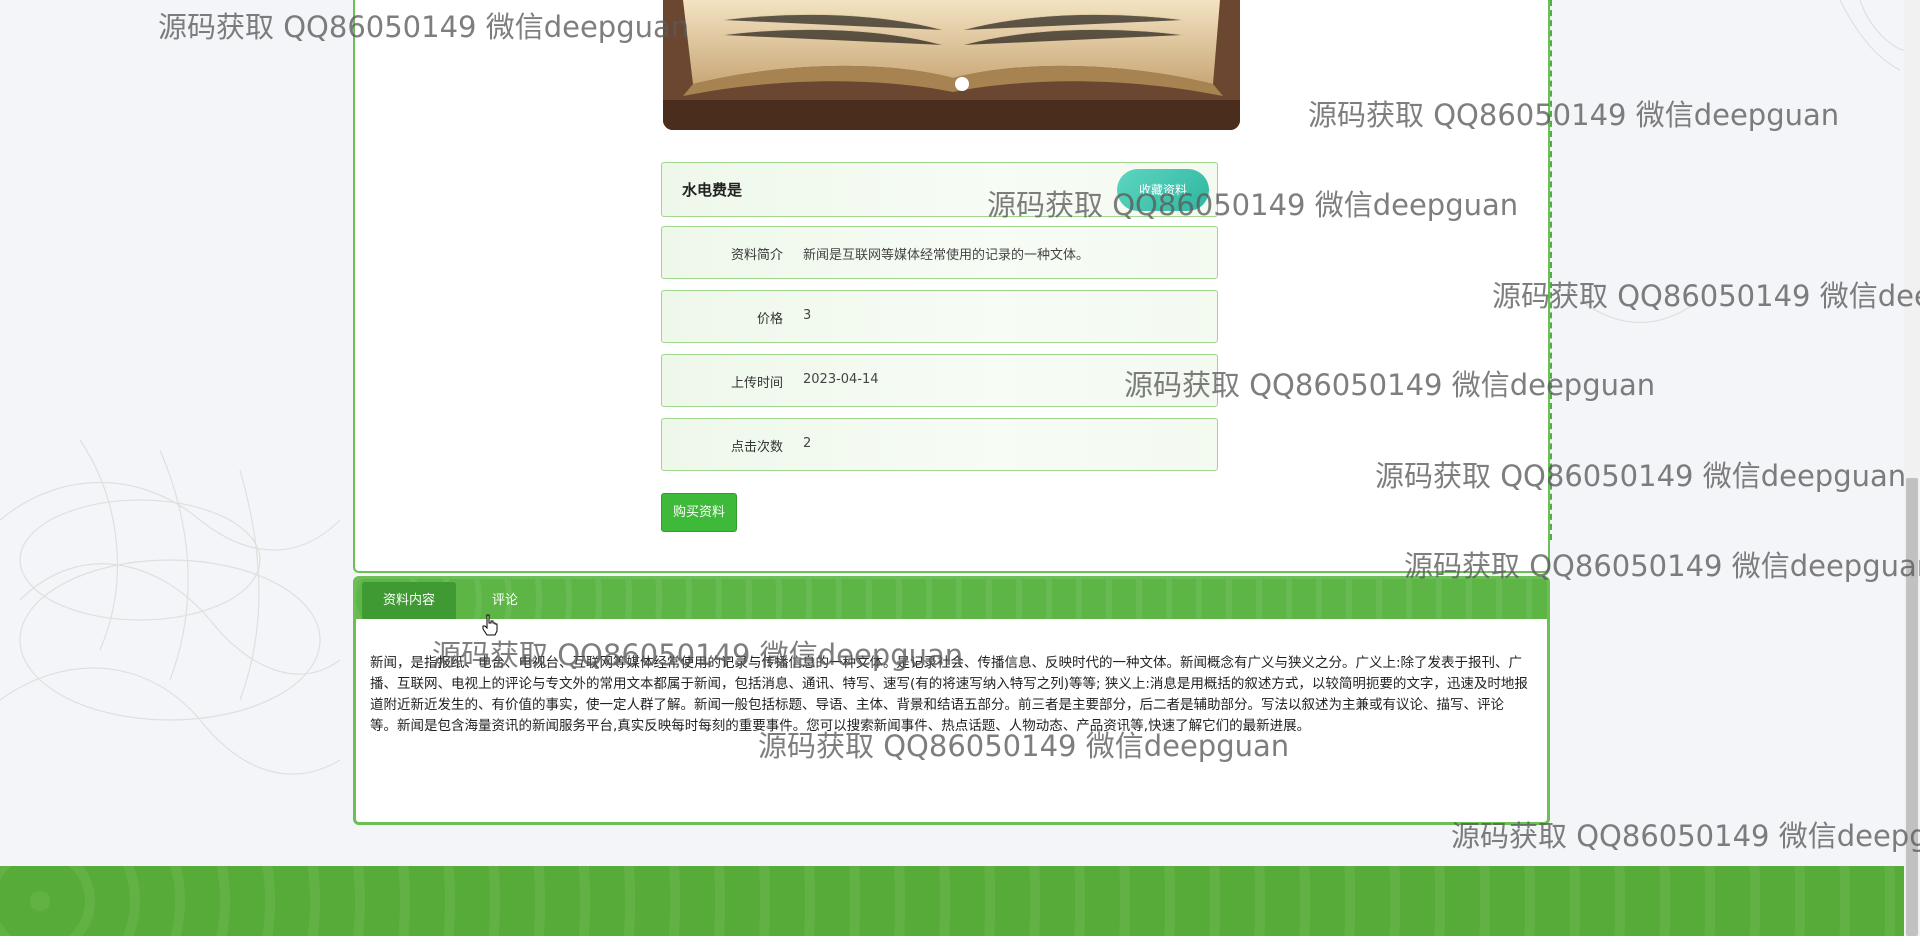 This screenshot has width=1920, height=936. I want to click on field-row-upload-time: 上传时间 2023-04-14, so click(939, 380).